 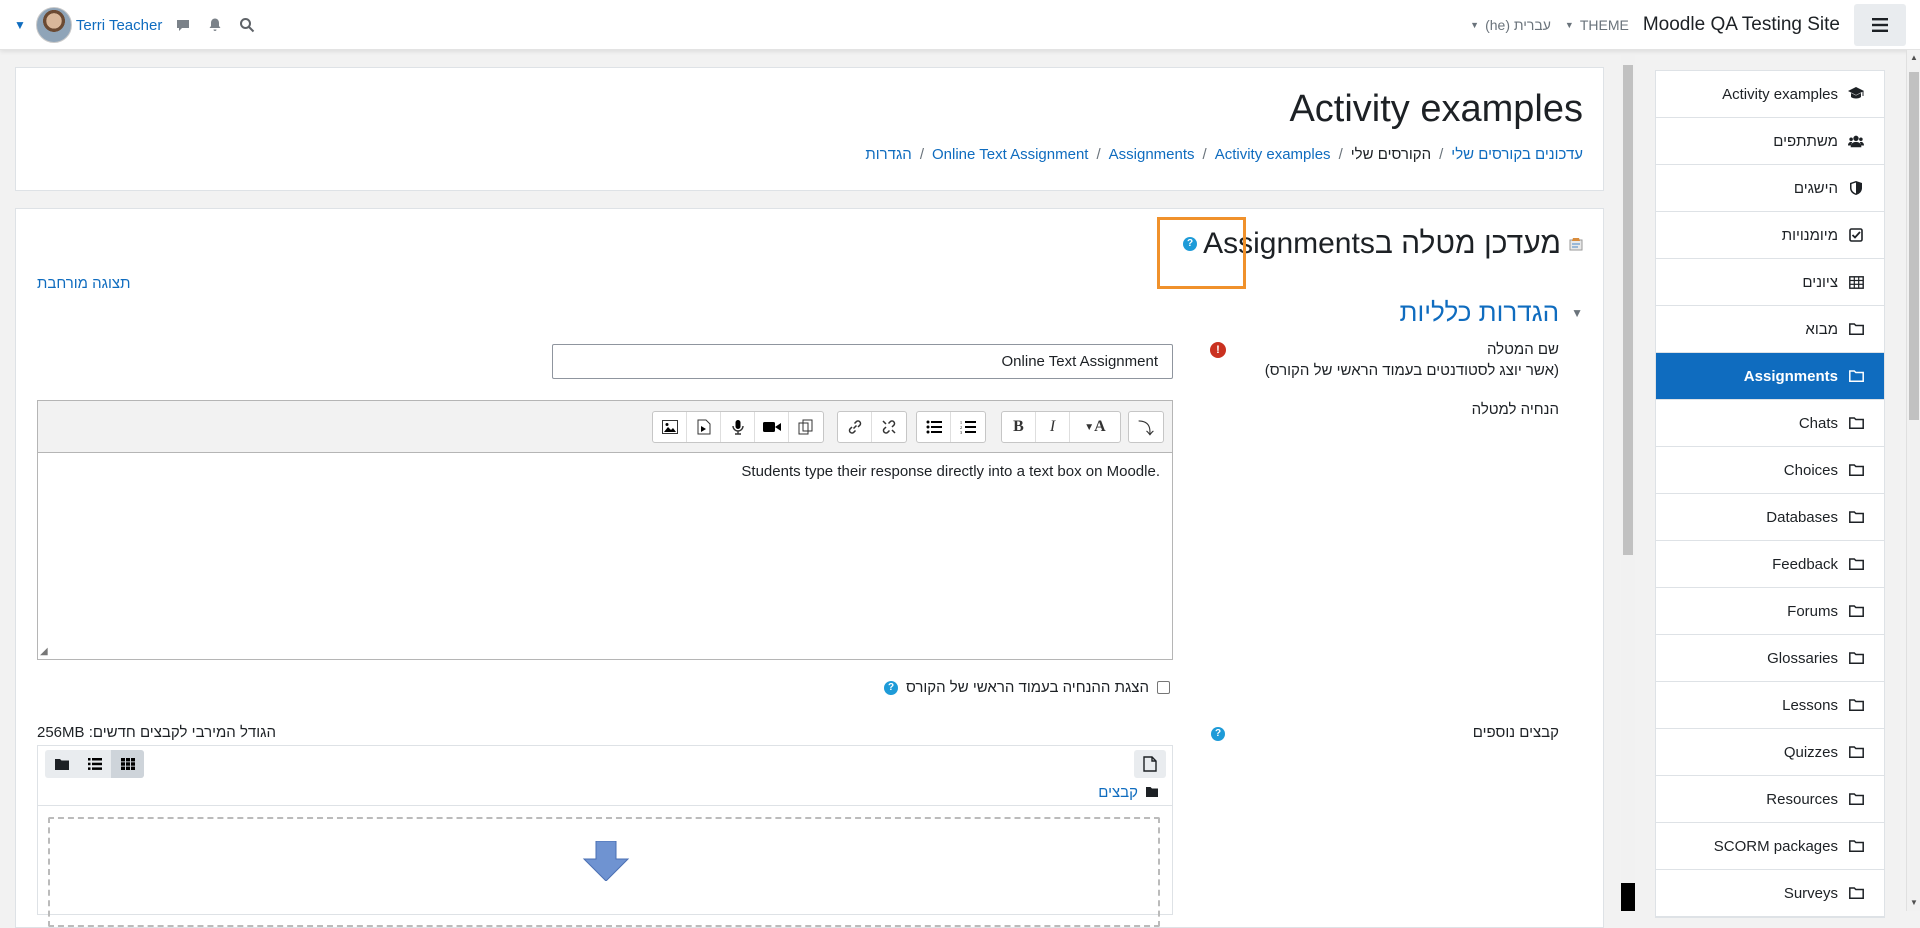 What do you see at coordinates (1118, 792) in the screenshot?
I see `files-folder-link: קבצים` at bounding box center [1118, 792].